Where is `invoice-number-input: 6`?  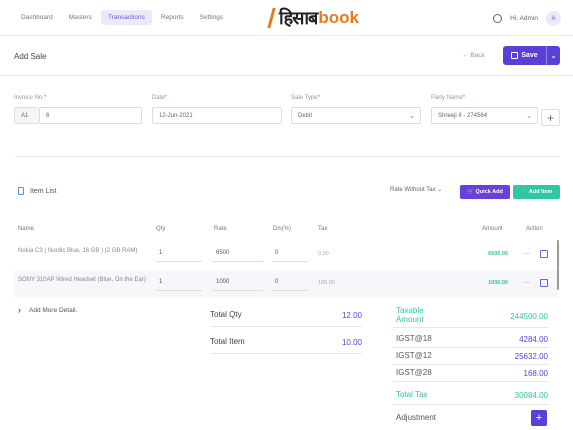
invoice-number-input: 6 is located at coordinates (90, 115).